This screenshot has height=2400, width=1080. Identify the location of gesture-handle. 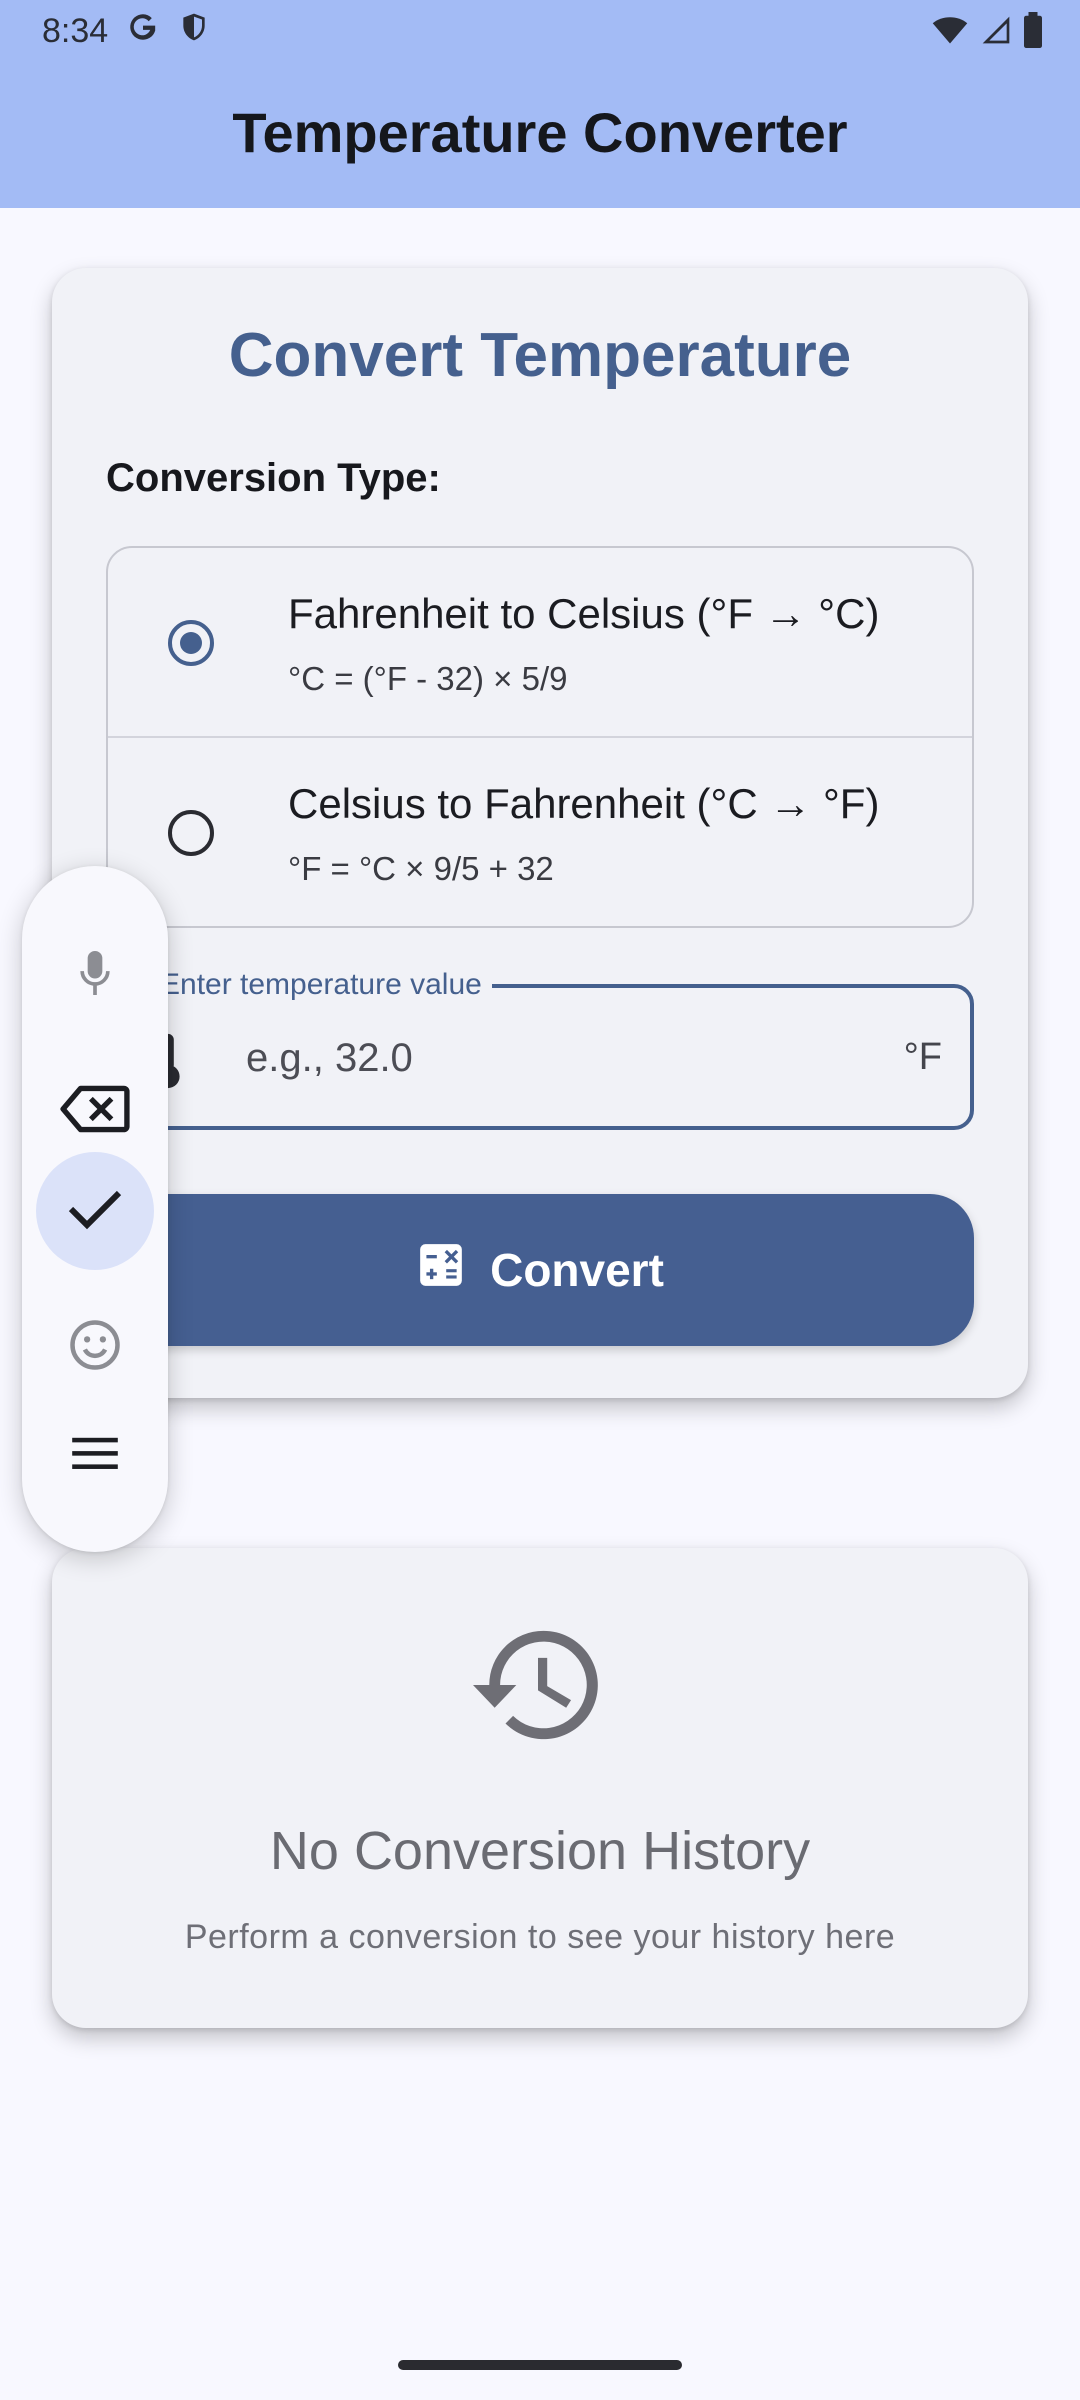
(540, 2365).